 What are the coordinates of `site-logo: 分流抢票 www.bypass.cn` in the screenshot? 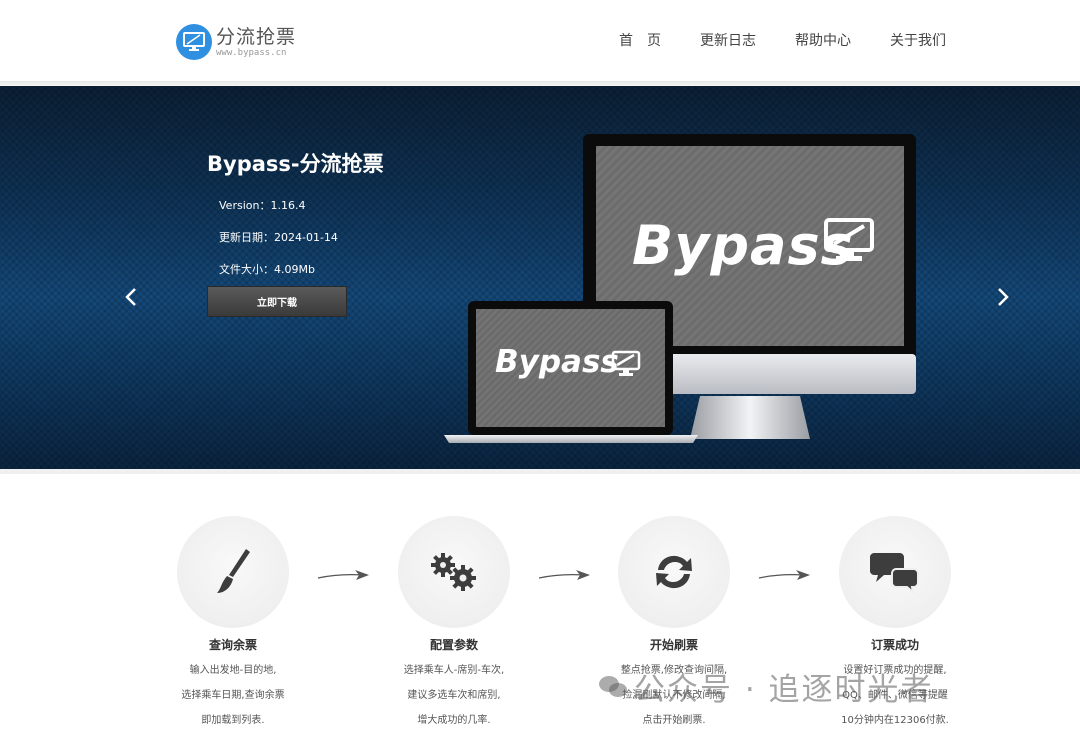 It's located at (251, 42).